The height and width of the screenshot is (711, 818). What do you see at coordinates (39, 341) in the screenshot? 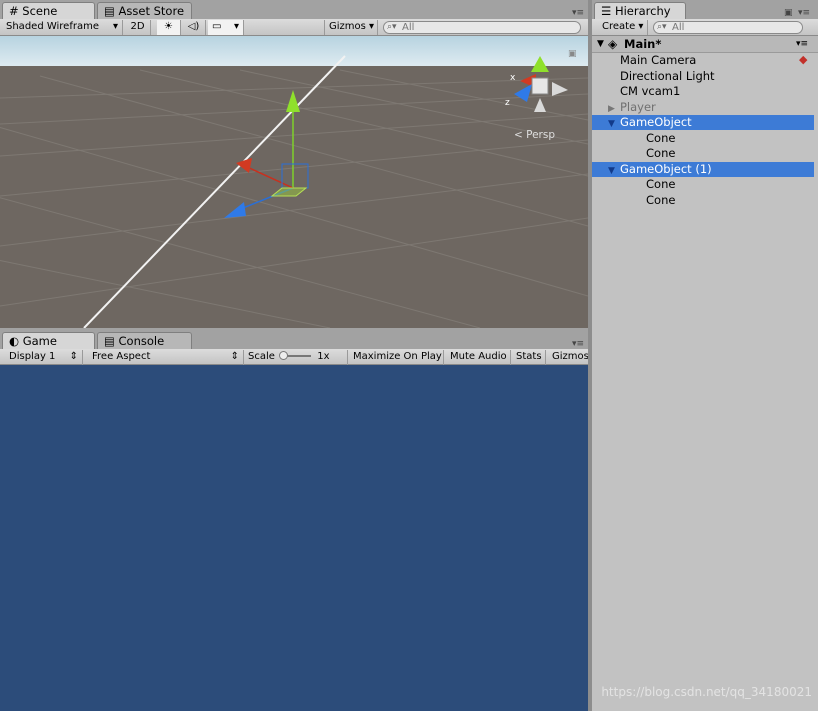
I see `tab-game-label: Game` at bounding box center [39, 341].